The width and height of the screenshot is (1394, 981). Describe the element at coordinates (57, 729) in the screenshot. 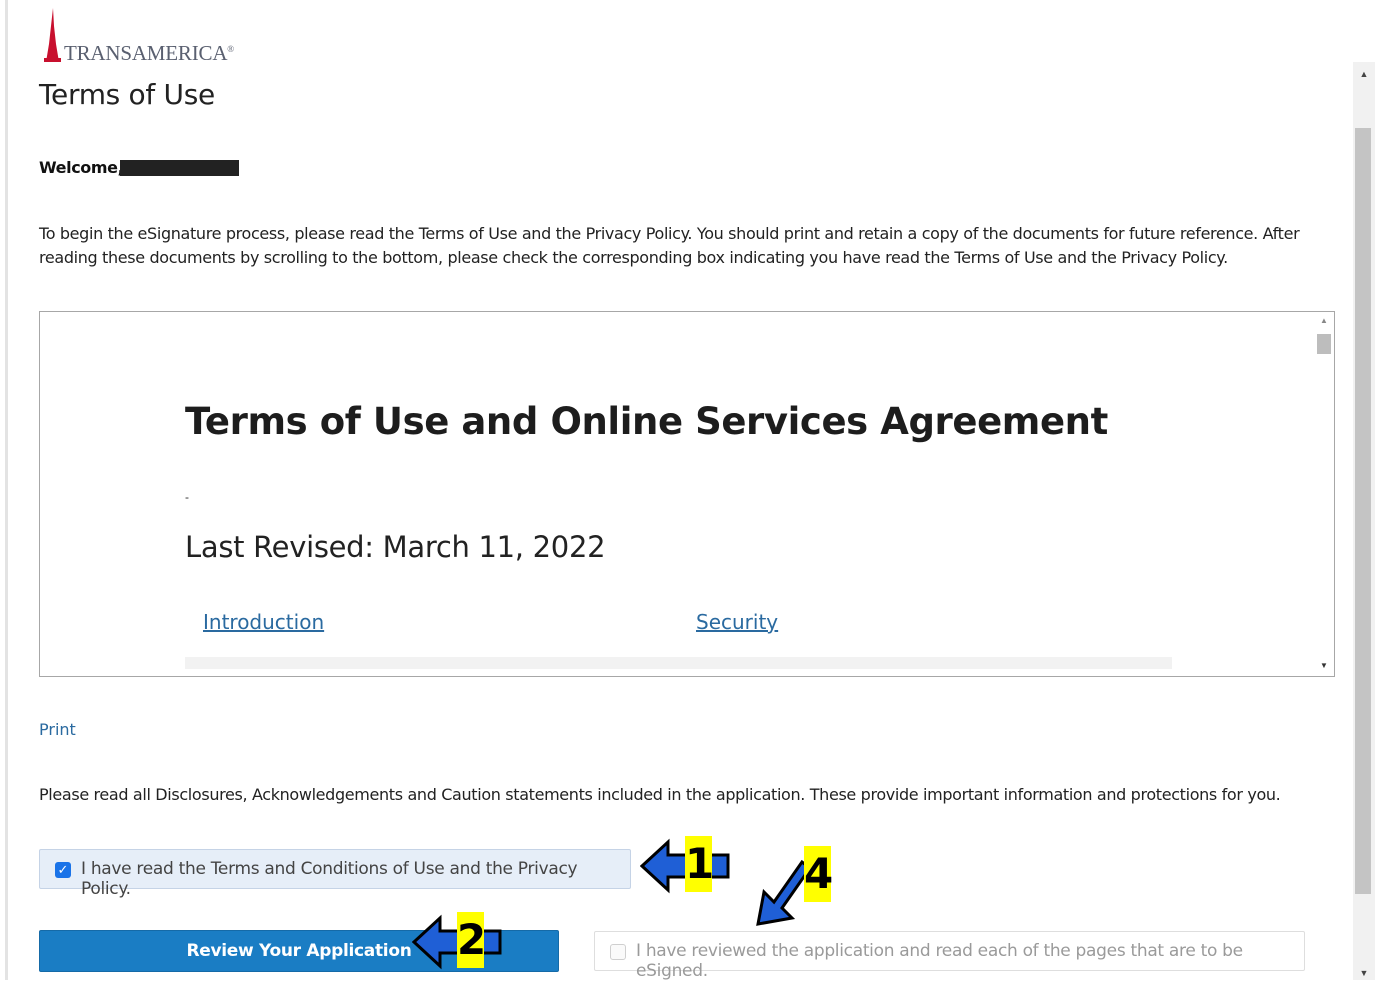

I see `print-link: Print` at that location.